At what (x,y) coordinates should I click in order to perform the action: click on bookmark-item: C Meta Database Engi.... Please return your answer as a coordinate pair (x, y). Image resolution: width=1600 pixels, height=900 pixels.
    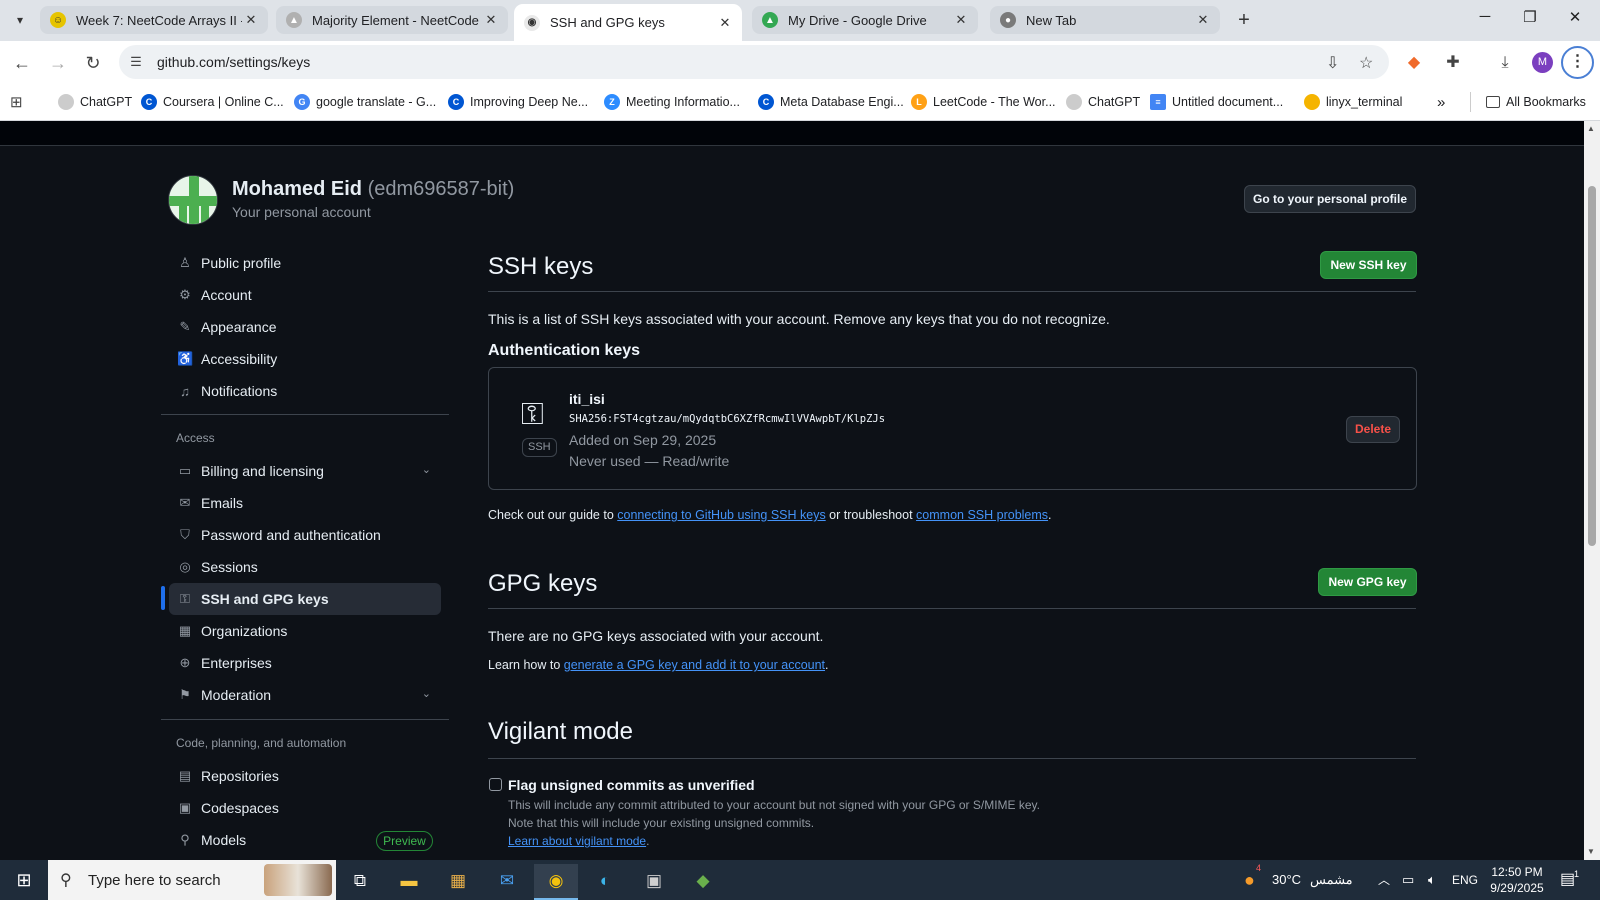
    Looking at the image, I should click on (831, 102).